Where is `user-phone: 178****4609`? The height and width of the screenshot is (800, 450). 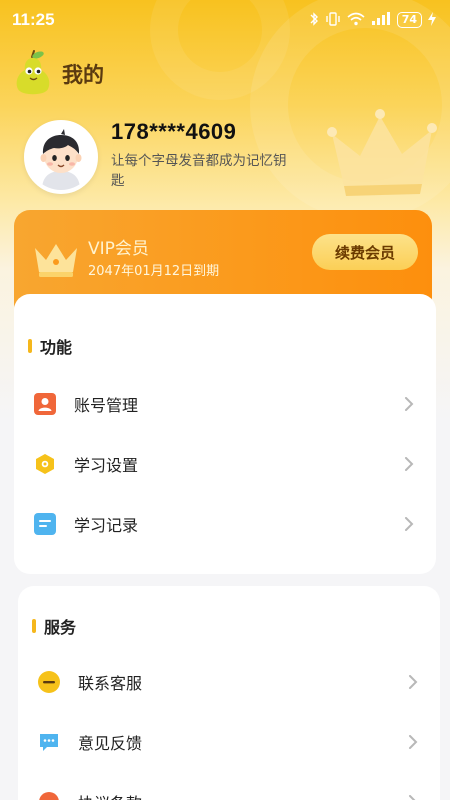
user-phone: 178****4609 is located at coordinates (174, 131).